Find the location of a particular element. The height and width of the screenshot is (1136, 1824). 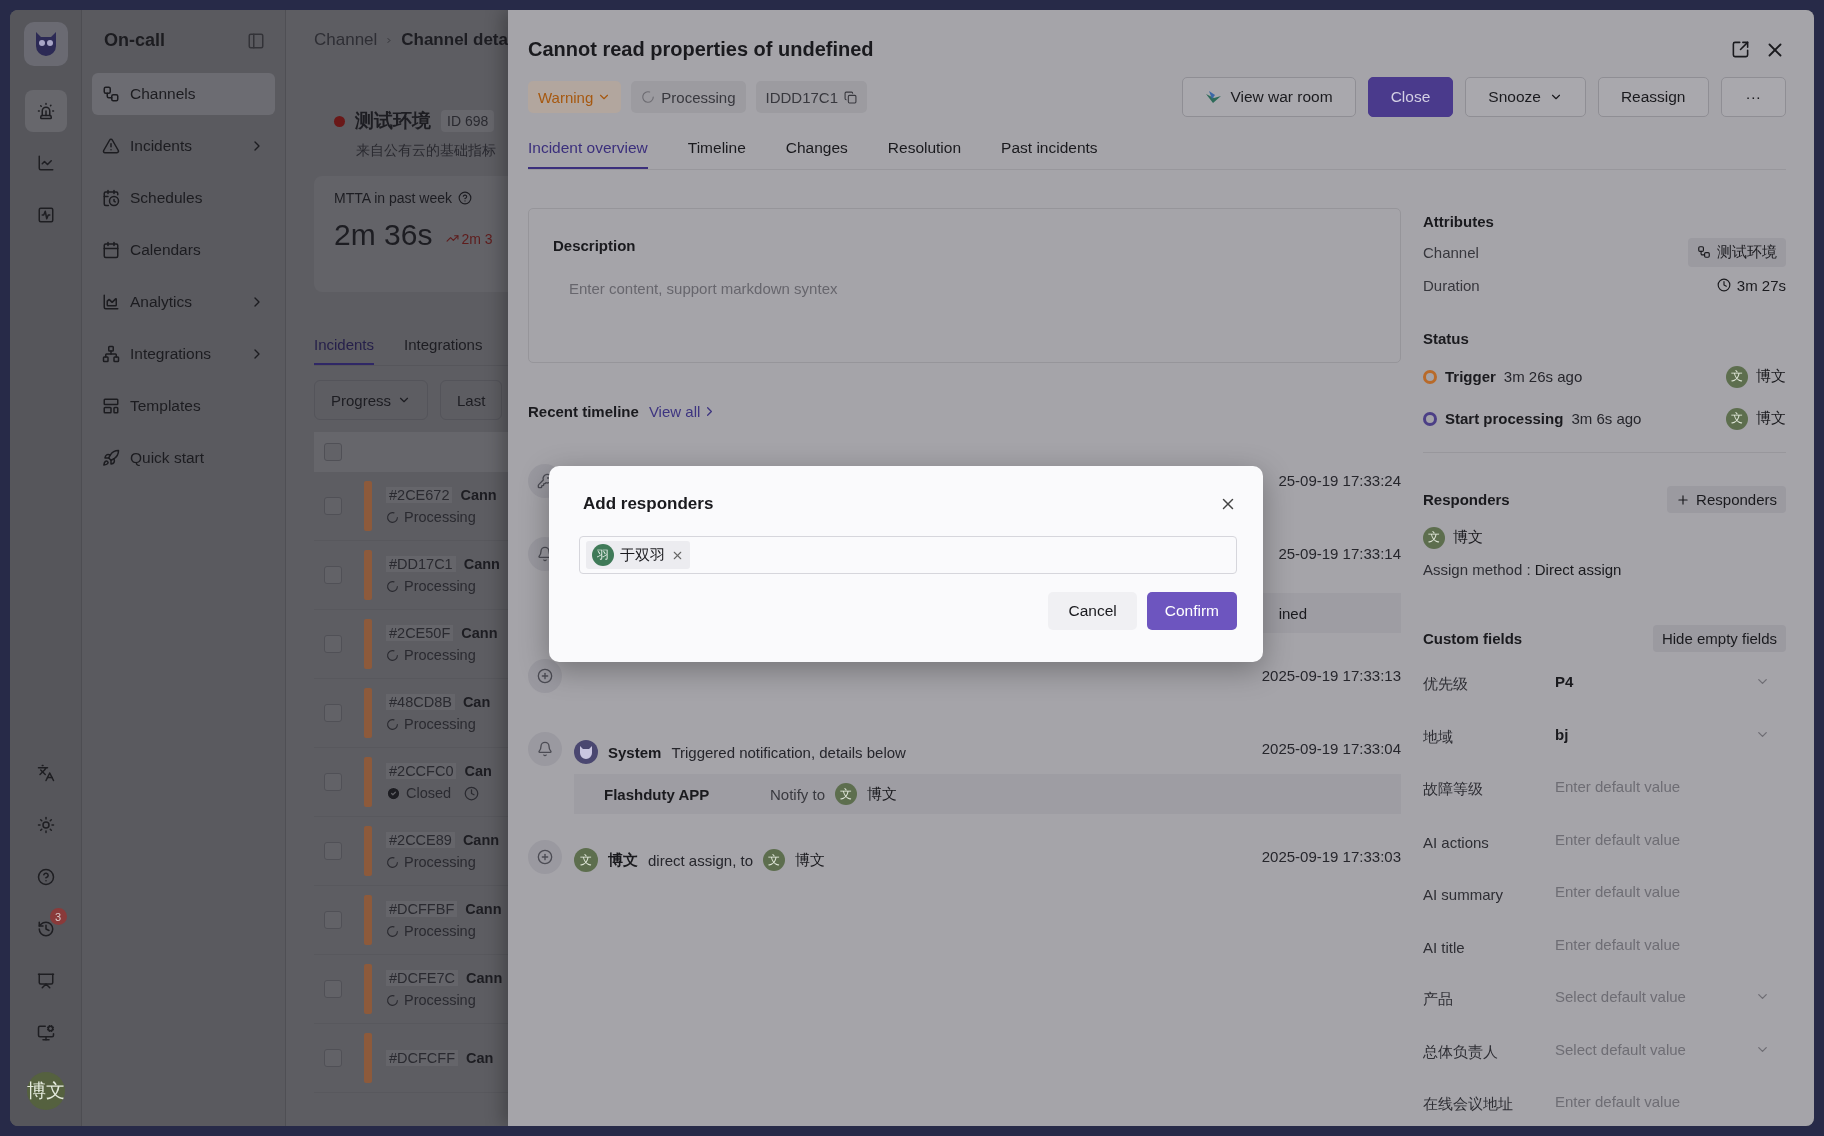

action-button: View war room is located at coordinates (1269, 97).